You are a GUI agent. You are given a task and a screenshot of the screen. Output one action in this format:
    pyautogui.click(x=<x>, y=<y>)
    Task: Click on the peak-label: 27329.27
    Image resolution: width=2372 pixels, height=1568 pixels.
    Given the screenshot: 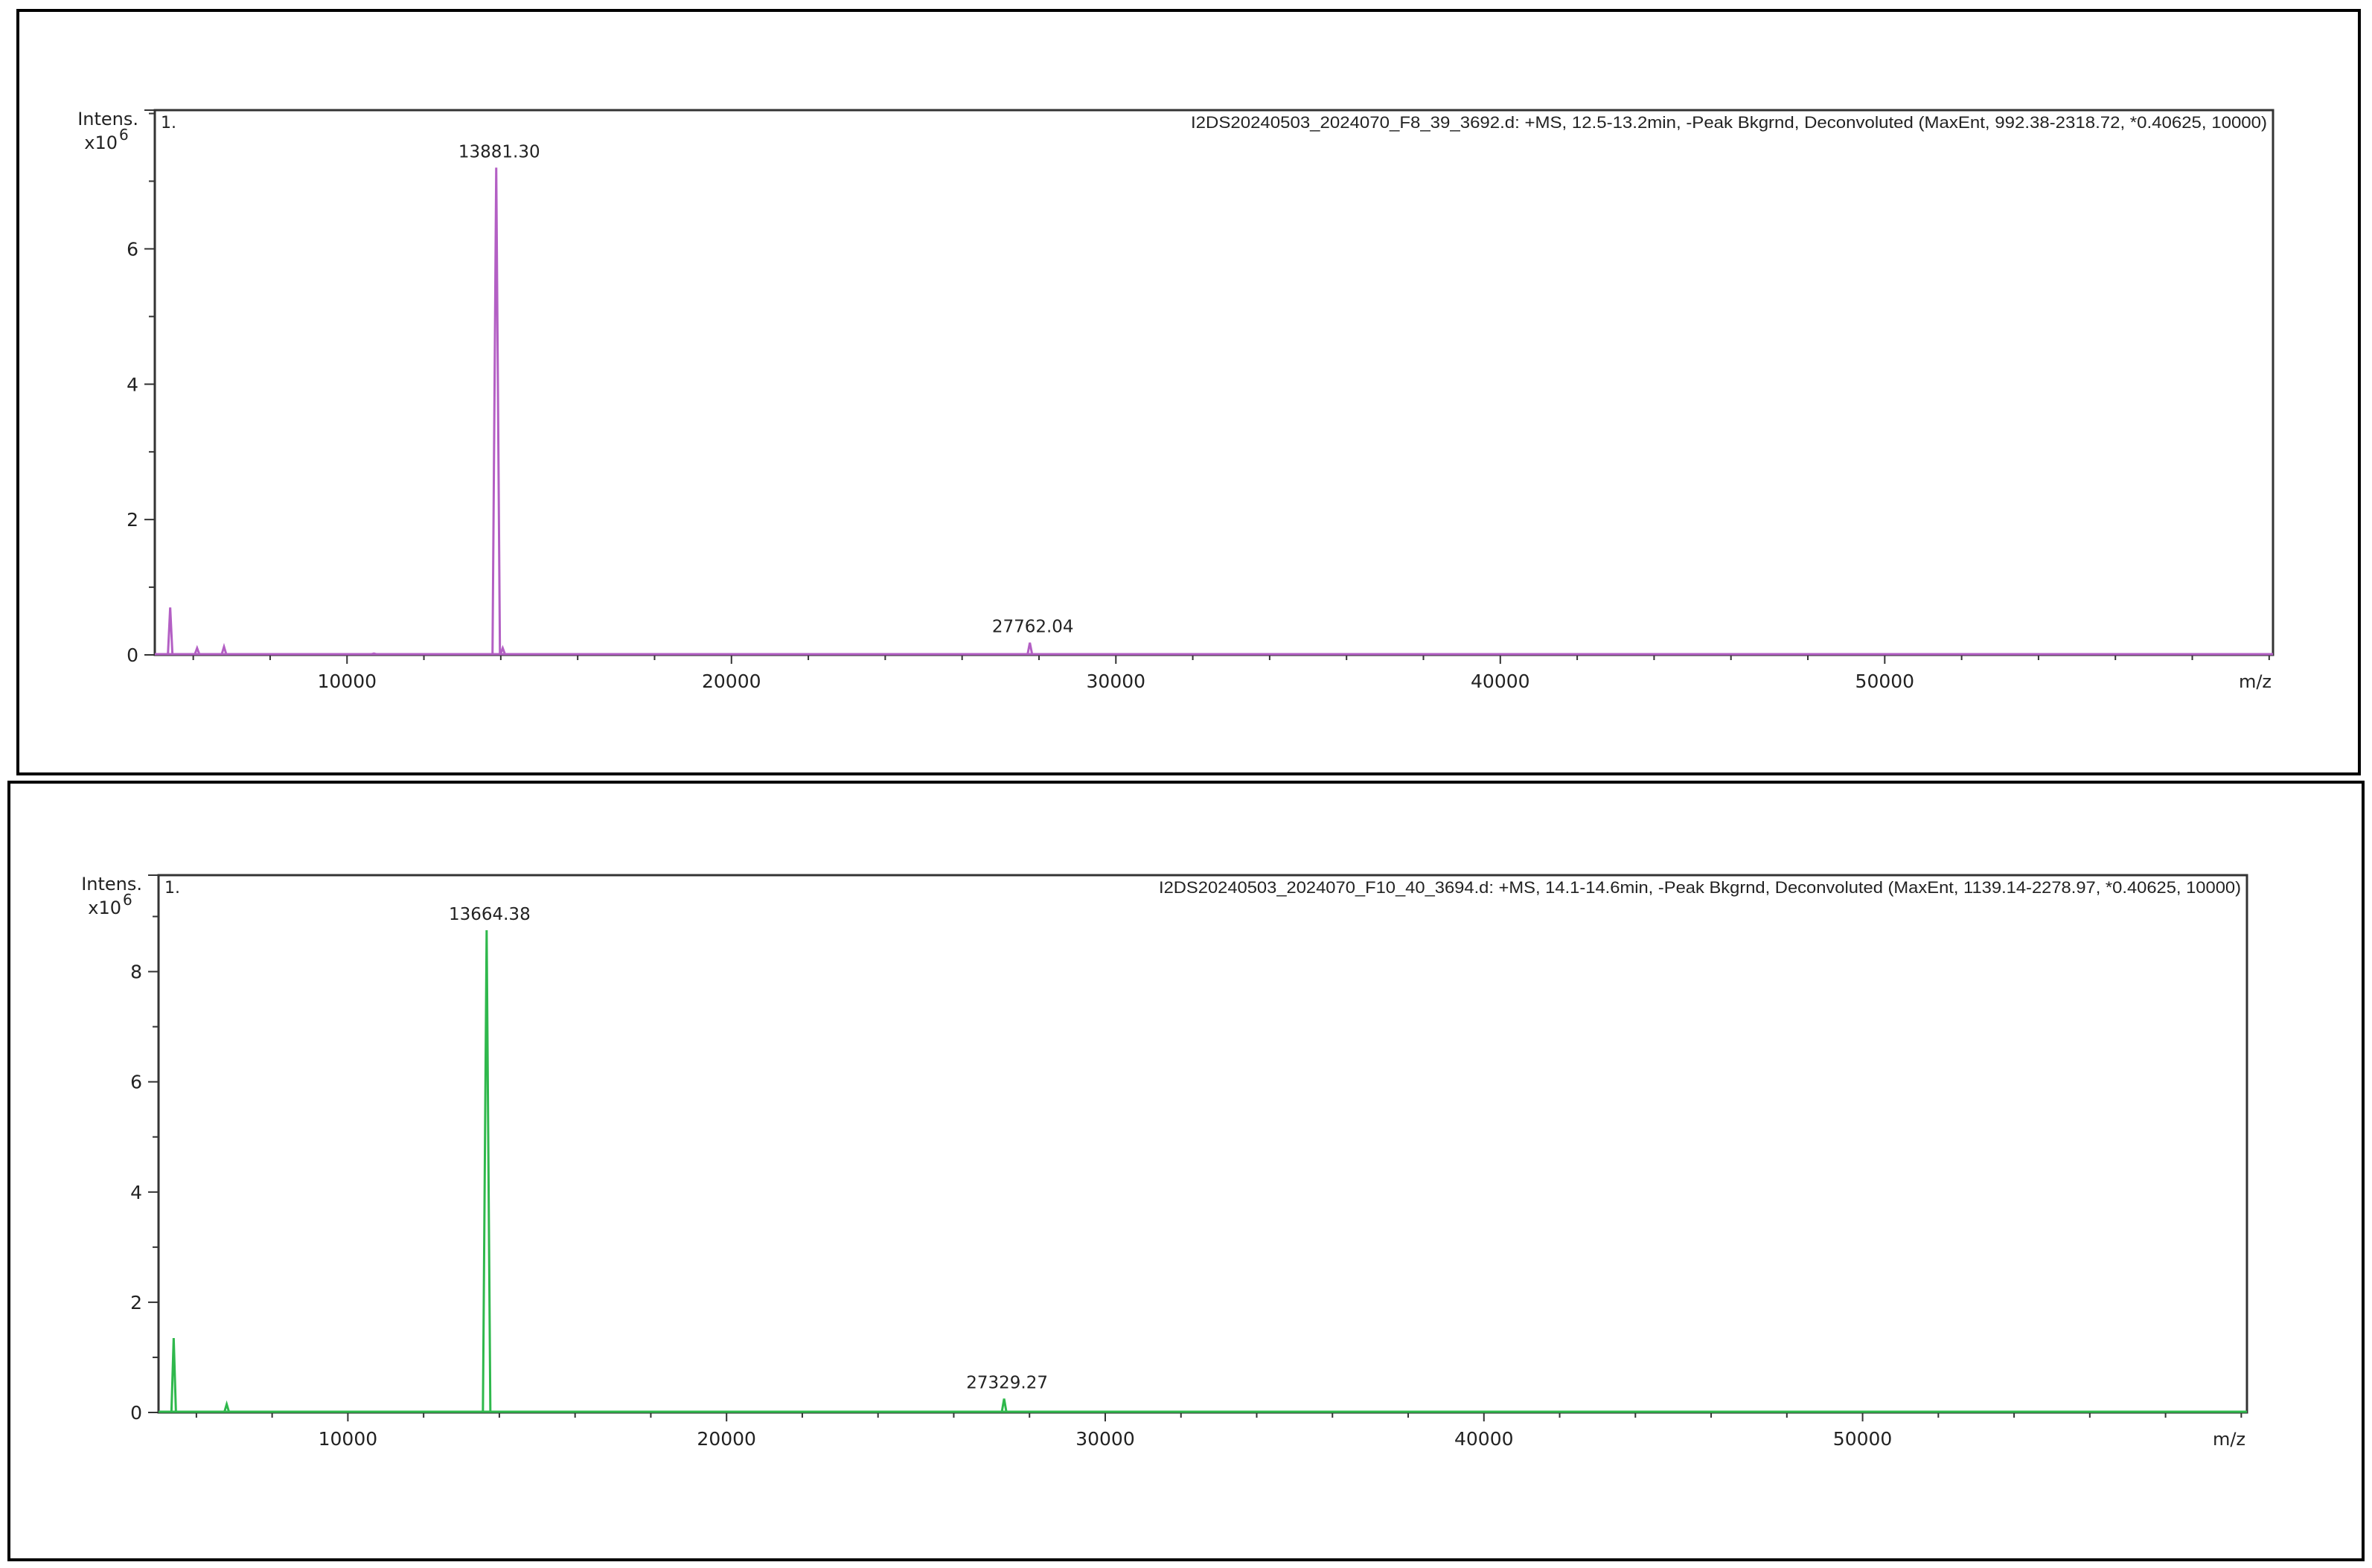 What is the action you would take?
    pyautogui.click(x=1007, y=1382)
    